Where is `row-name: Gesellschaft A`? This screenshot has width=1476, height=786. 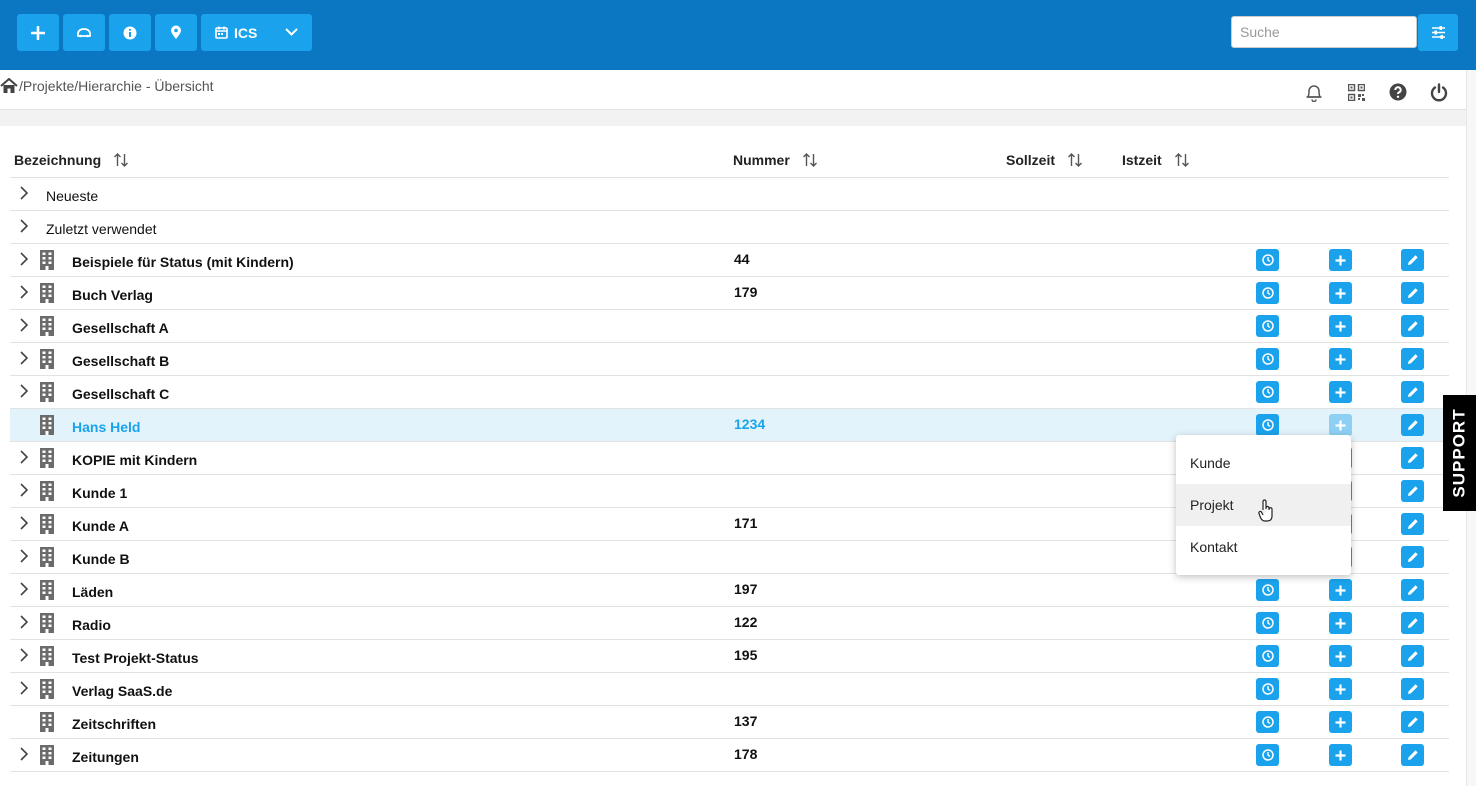 row-name: Gesellschaft A is located at coordinates (120, 328).